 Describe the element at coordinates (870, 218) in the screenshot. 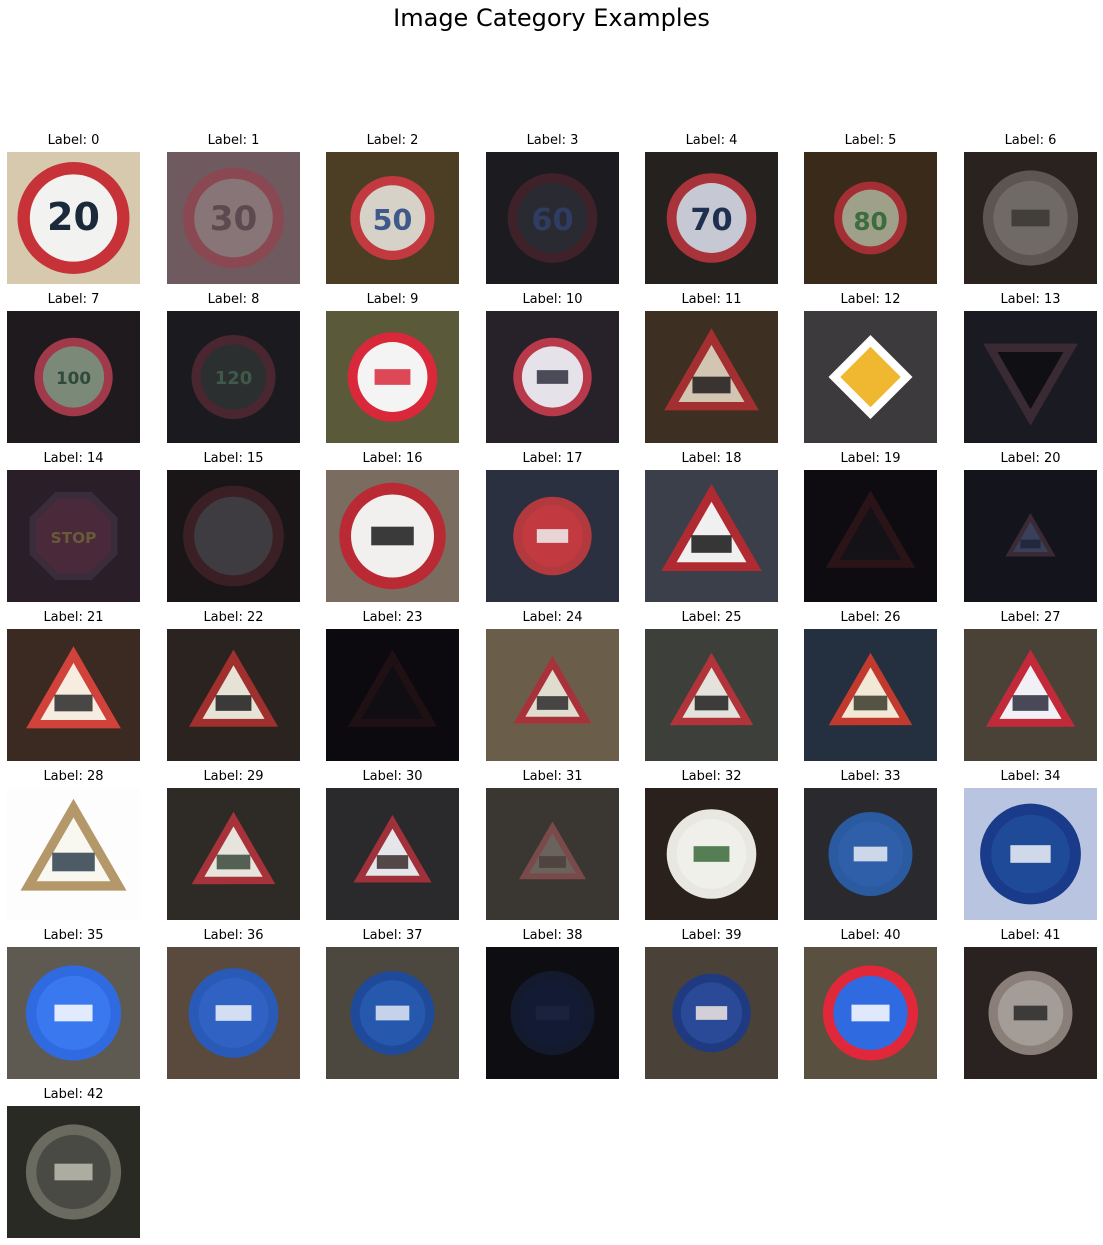

I see `sign-image: 80` at that location.